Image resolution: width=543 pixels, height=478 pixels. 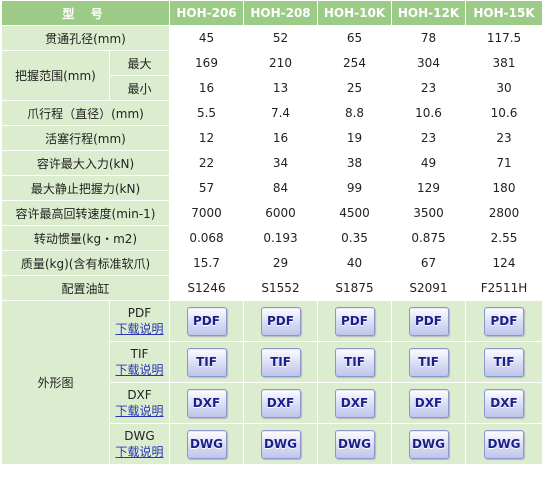 I want to click on cell-value: 169, so click(x=206, y=63).